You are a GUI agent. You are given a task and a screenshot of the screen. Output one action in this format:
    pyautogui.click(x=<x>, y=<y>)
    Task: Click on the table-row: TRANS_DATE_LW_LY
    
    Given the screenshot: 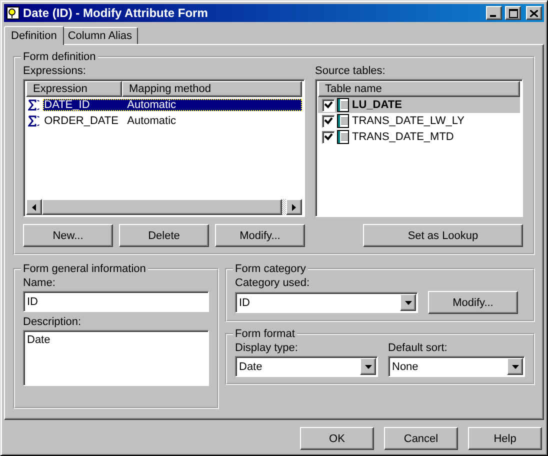 What is the action you would take?
    pyautogui.click(x=419, y=121)
    